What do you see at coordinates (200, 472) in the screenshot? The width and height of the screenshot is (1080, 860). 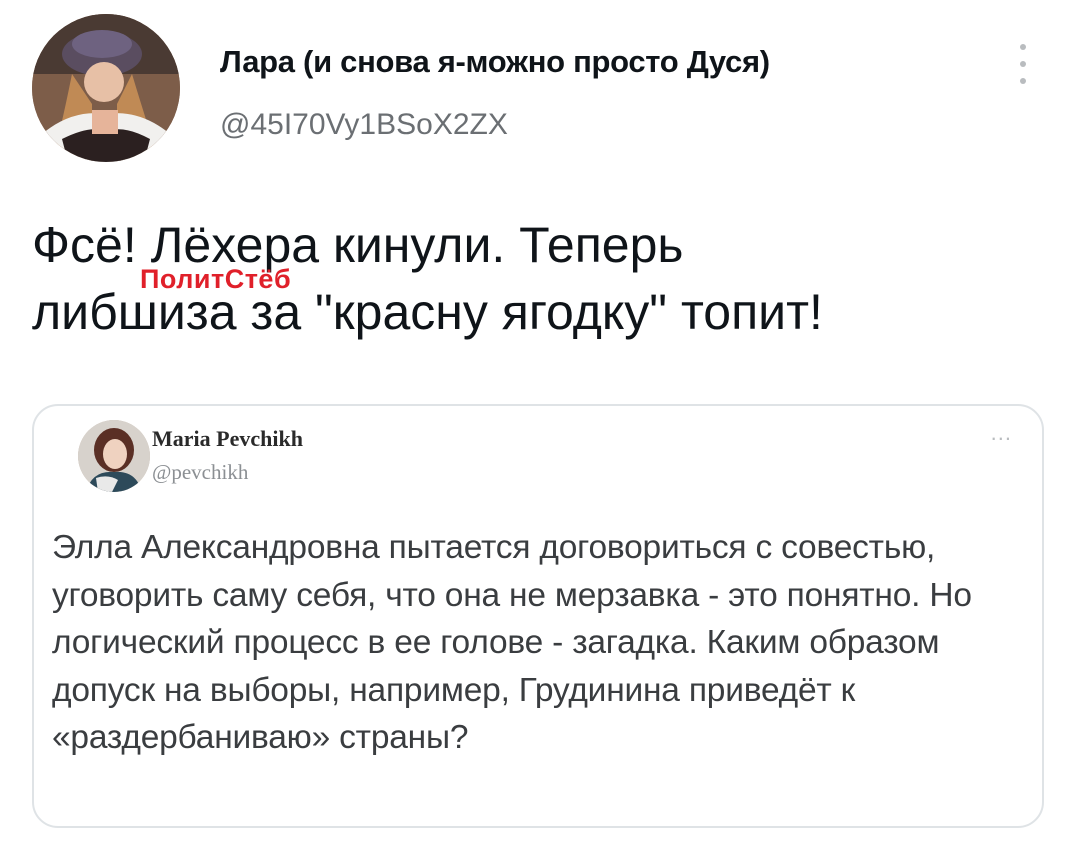 I see `quoted-author-handle: @pevchikh` at bounding box center [200, 472].